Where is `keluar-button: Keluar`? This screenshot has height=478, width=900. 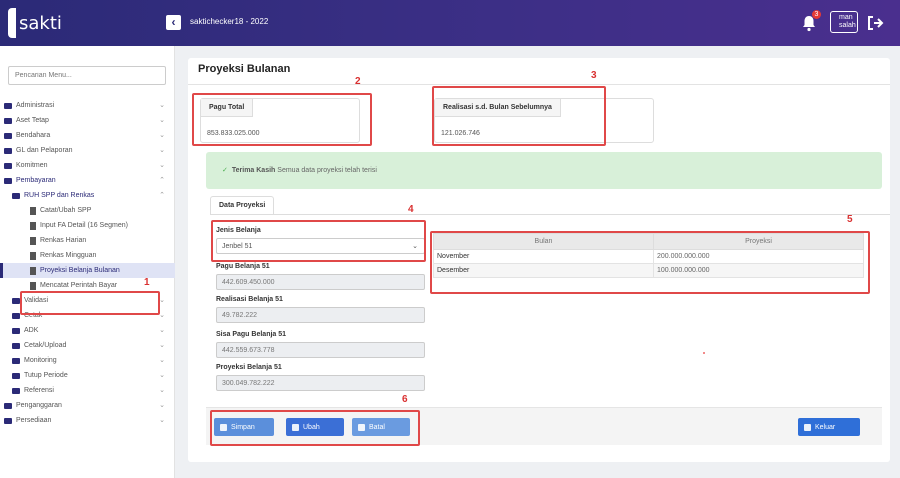
keluar-button: Keluar is located at coordinates (829, 427).